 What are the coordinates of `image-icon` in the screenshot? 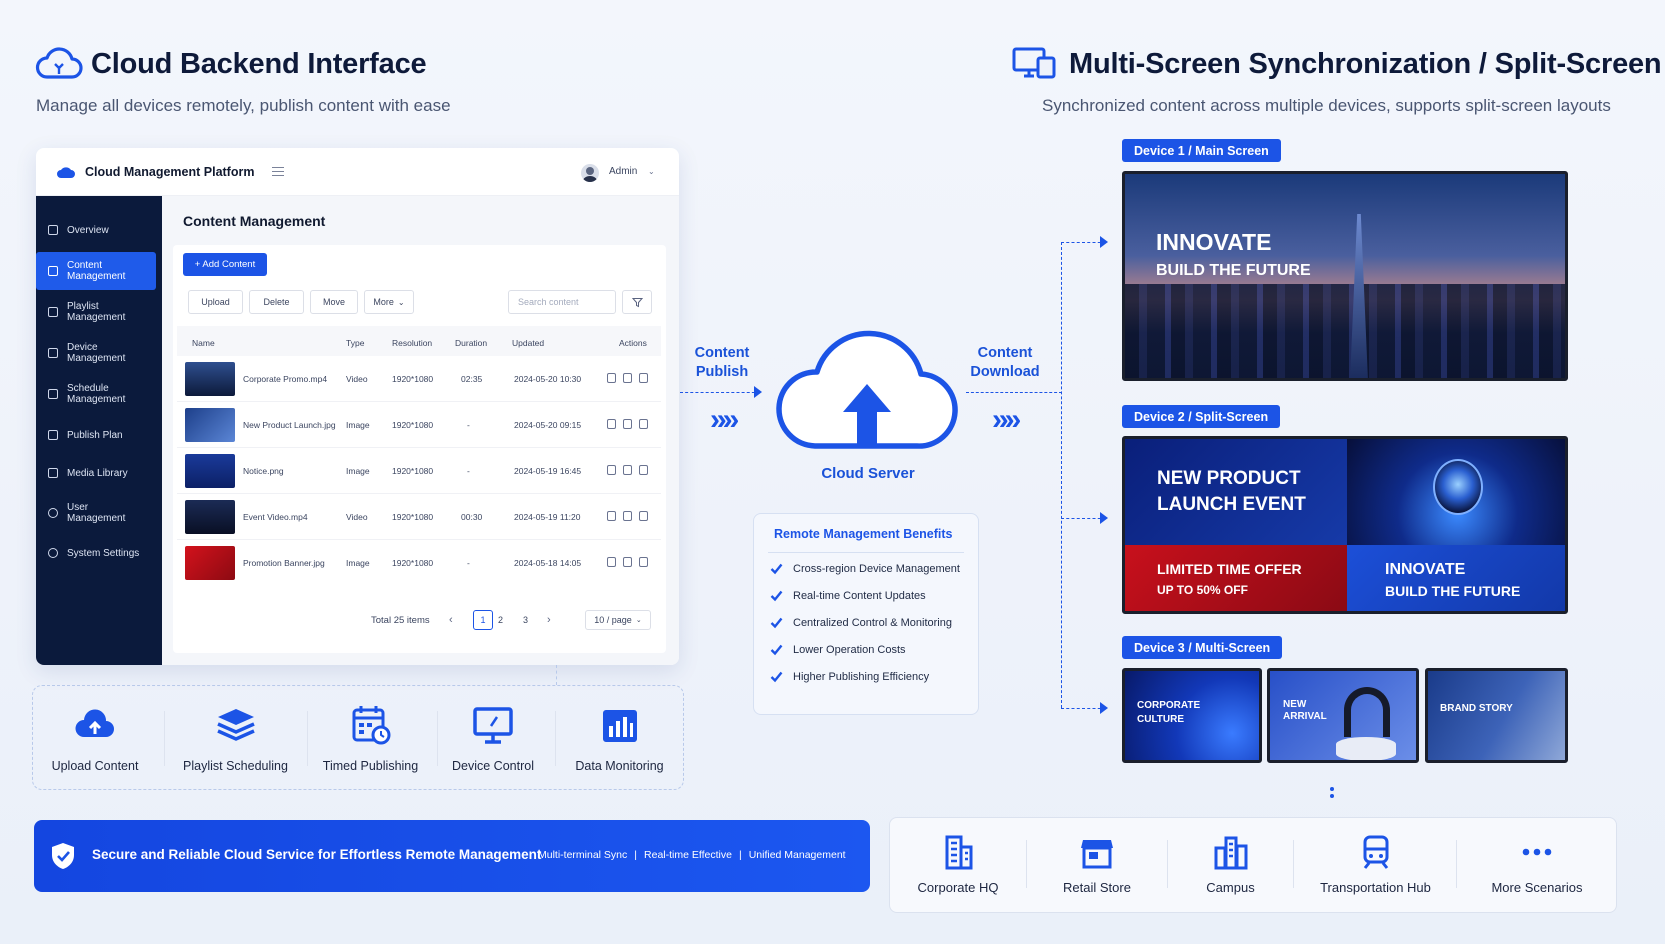 It's located at (53, 473).